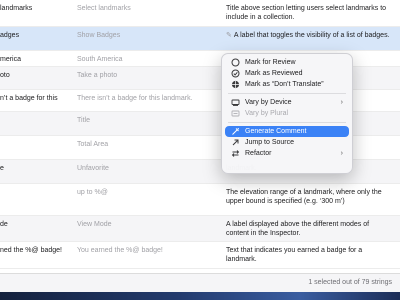  I want to click on menu-item-label: Mark as Reviewed, so click(274, 73).